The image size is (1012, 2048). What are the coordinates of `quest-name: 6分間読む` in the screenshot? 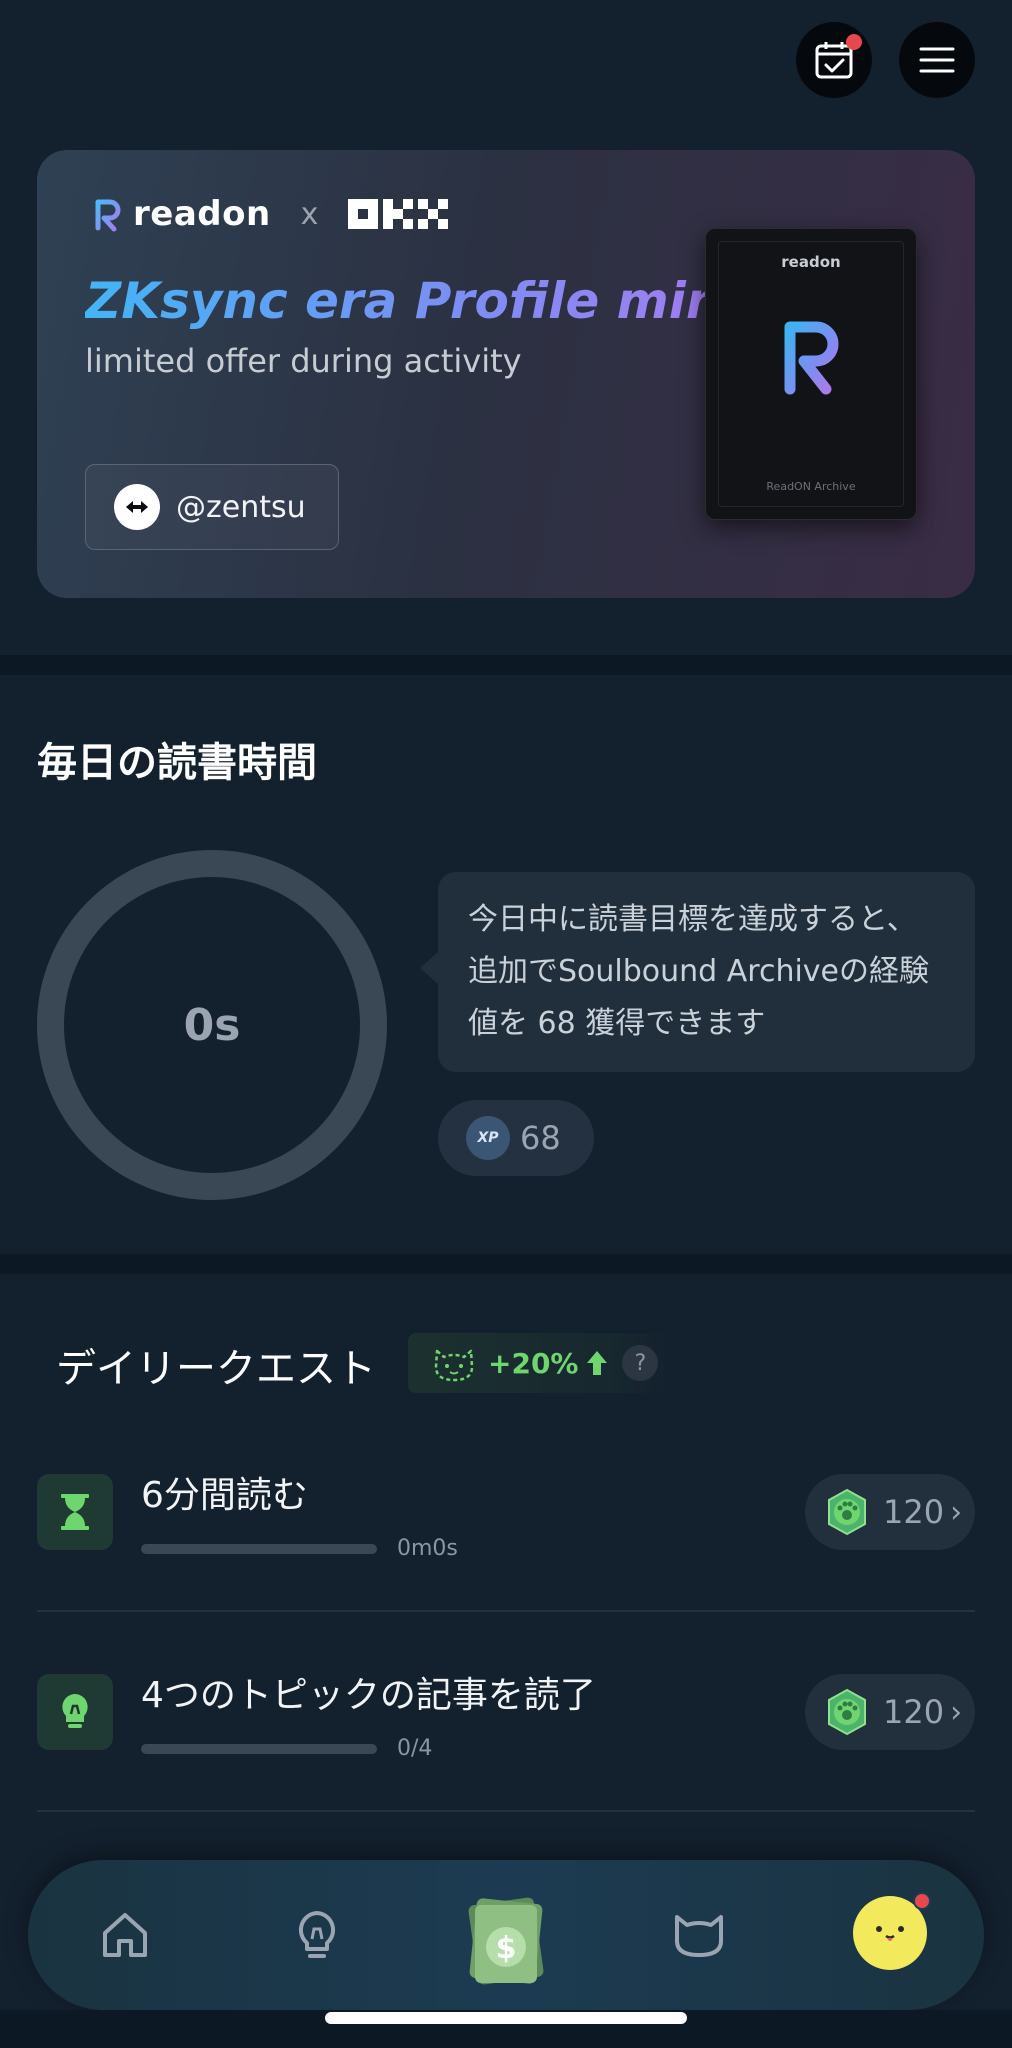 It's located at (224, 1495).